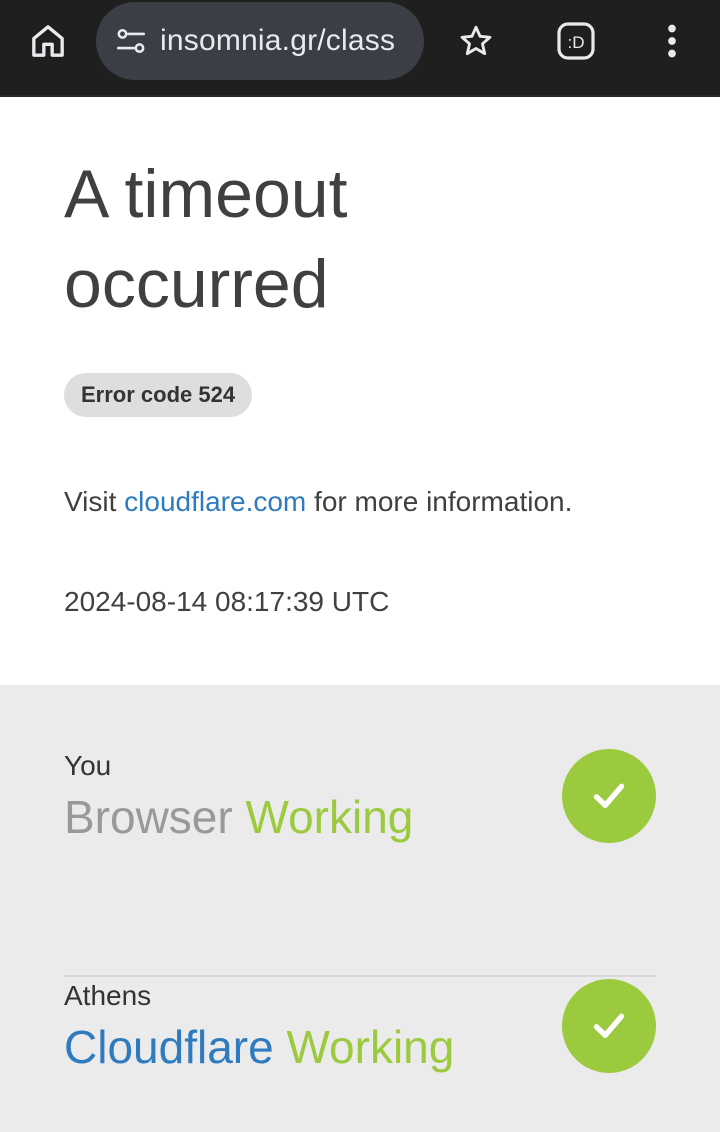 Image resolution: width=720 pixels, height=1132 pixels. Describe the element at coordinates (169, 1047) in the screenshot. I see `status-node-name: Cloudflare` at that location.